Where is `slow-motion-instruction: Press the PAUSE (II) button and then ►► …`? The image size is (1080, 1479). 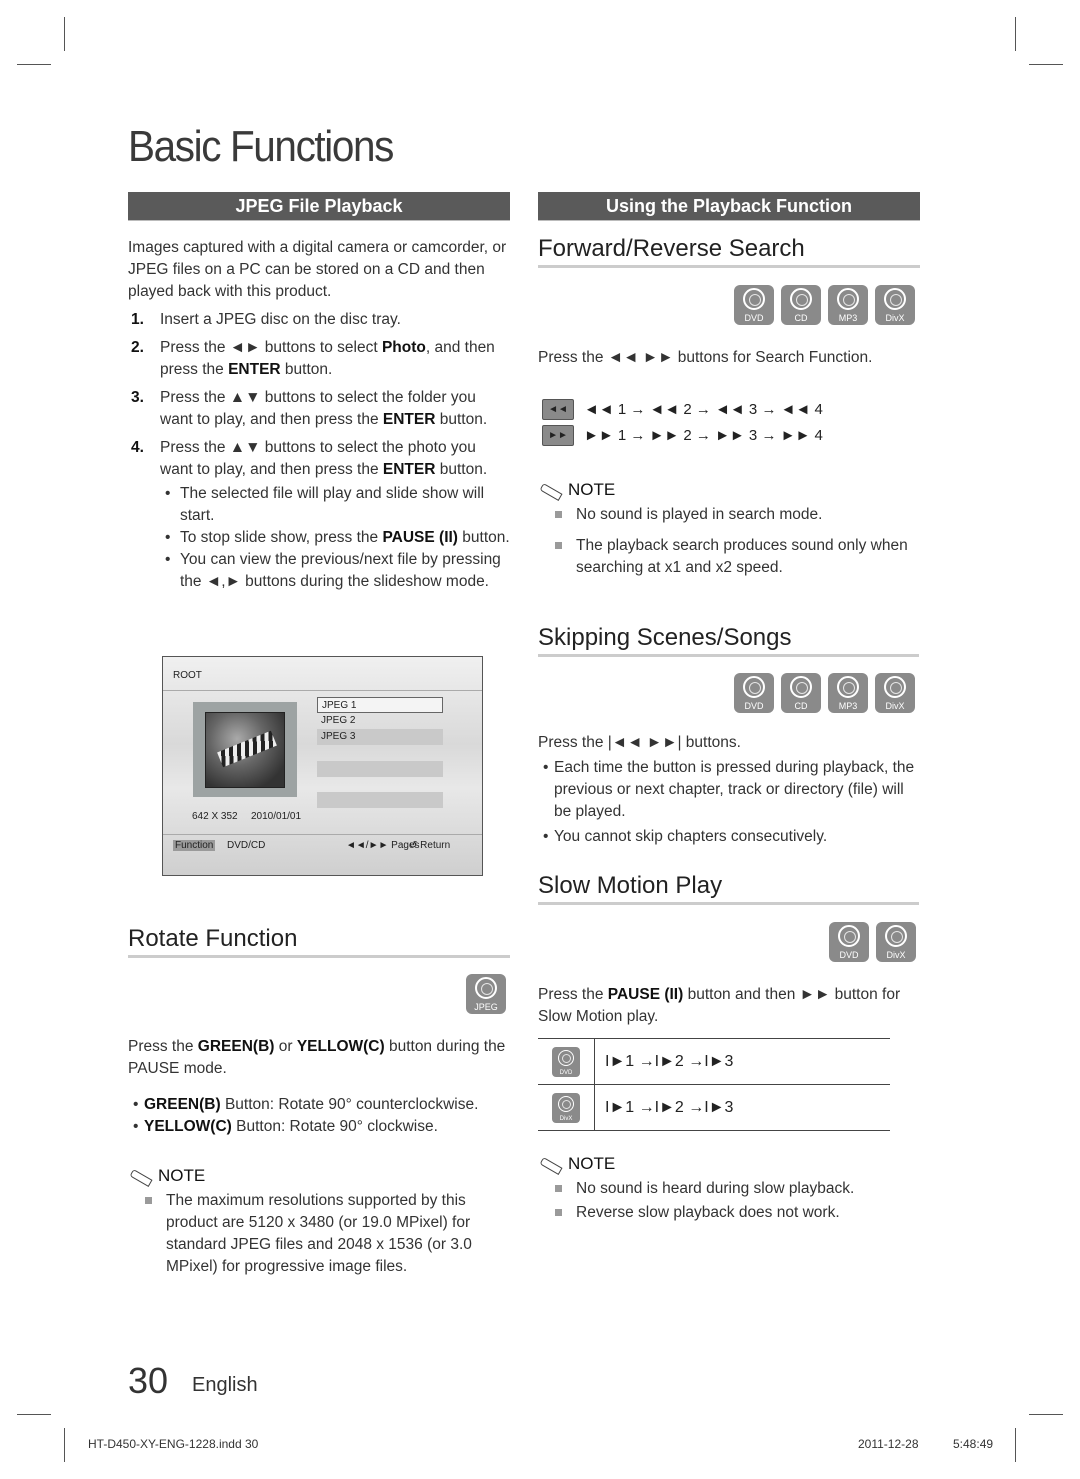
slow-motion-instruction: Press the PAUSE (II) button and then ►► … is located at coordinates (719, 1005).